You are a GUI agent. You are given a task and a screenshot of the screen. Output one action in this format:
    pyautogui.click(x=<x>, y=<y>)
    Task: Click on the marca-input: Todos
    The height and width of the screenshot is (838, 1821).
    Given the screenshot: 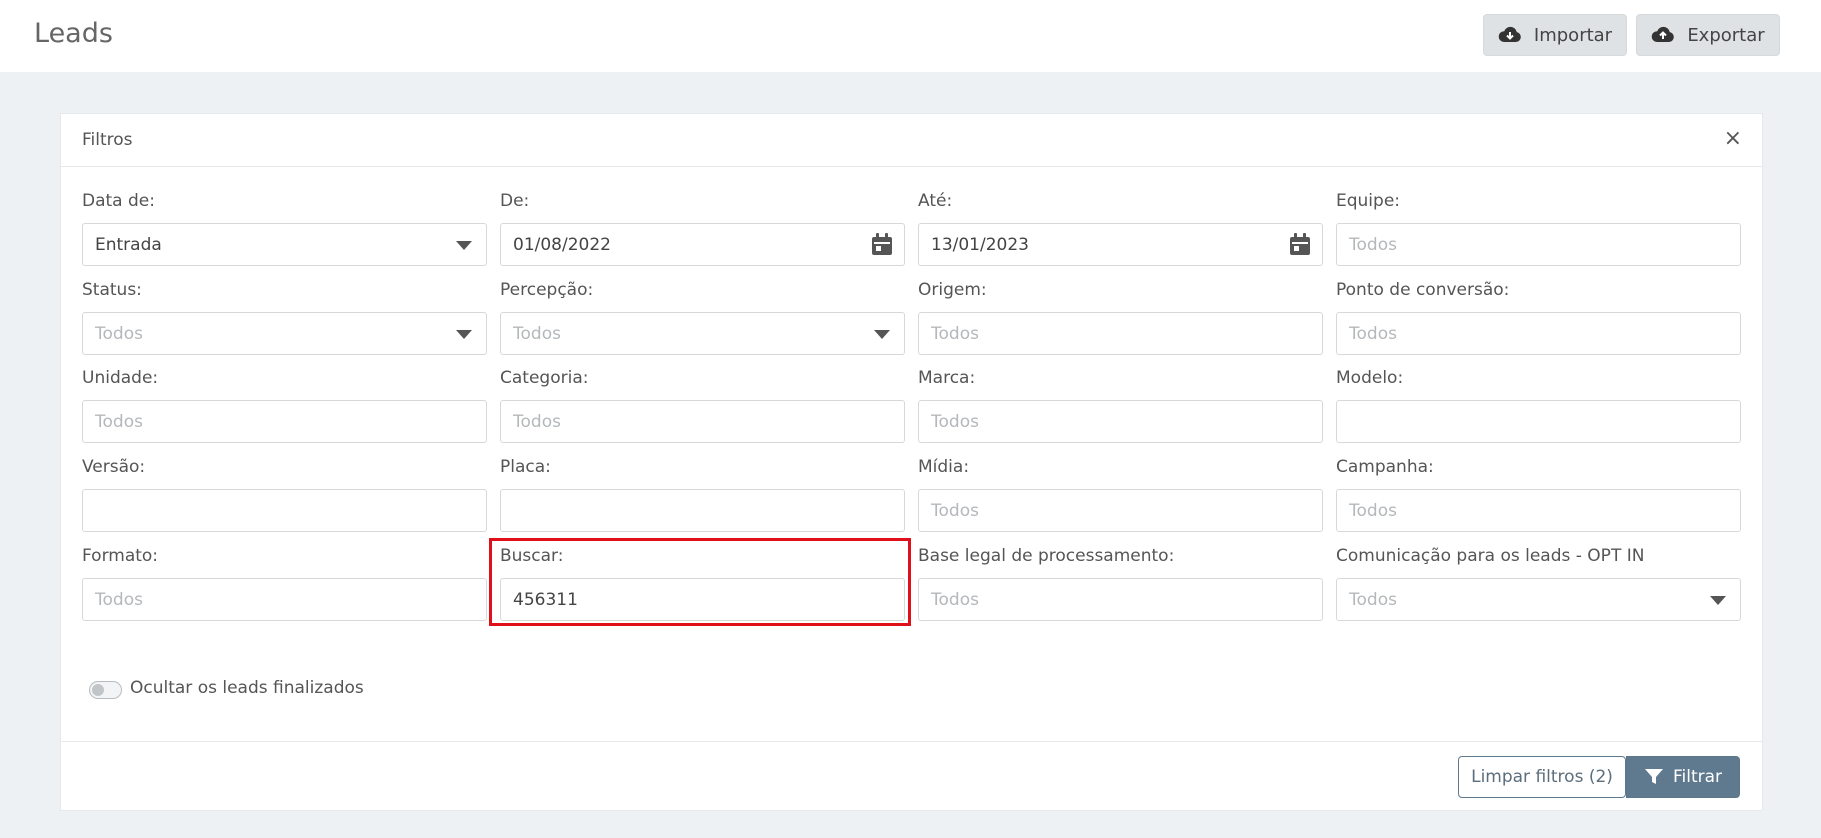 What is the action you would take?
    pyautogui.click(x=1120, y=421)
    